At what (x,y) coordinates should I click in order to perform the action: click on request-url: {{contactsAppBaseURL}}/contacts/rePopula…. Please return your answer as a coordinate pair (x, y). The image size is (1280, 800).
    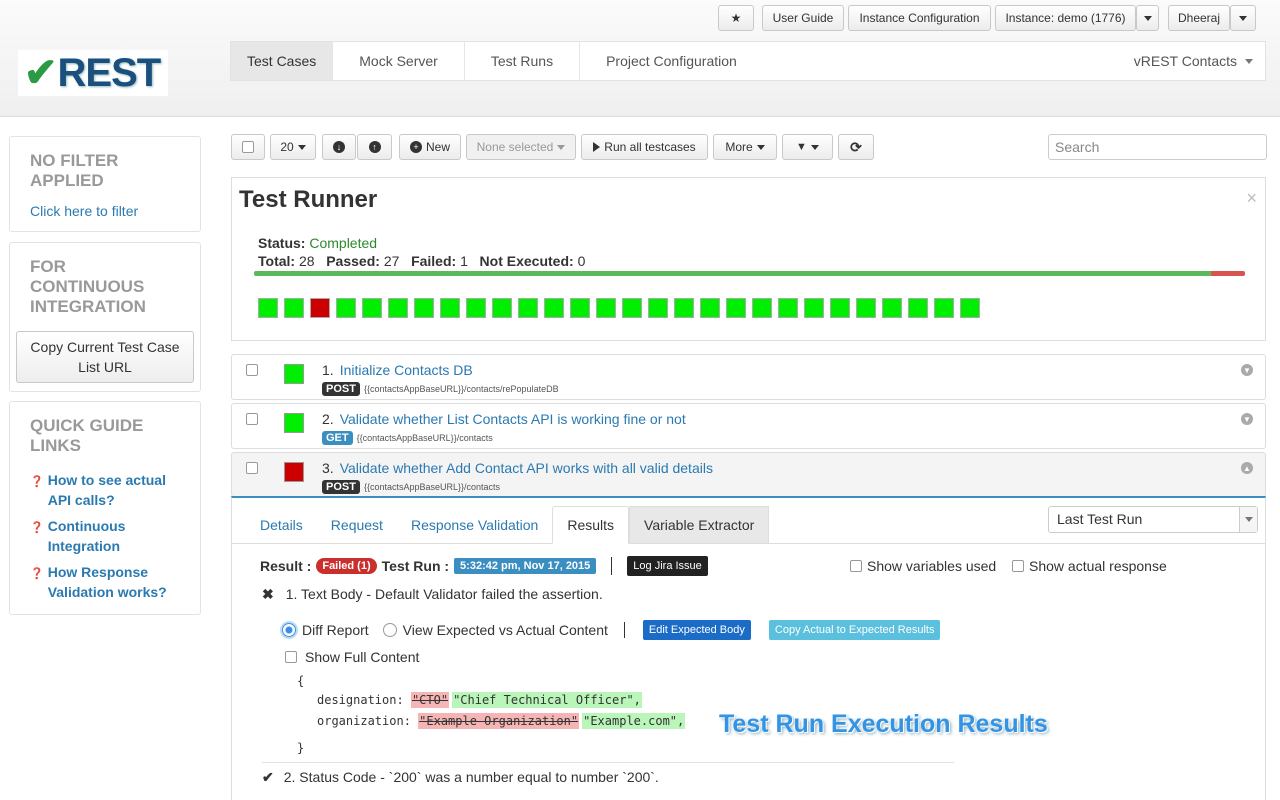
    Looking at the image, I should click on (461, 389).